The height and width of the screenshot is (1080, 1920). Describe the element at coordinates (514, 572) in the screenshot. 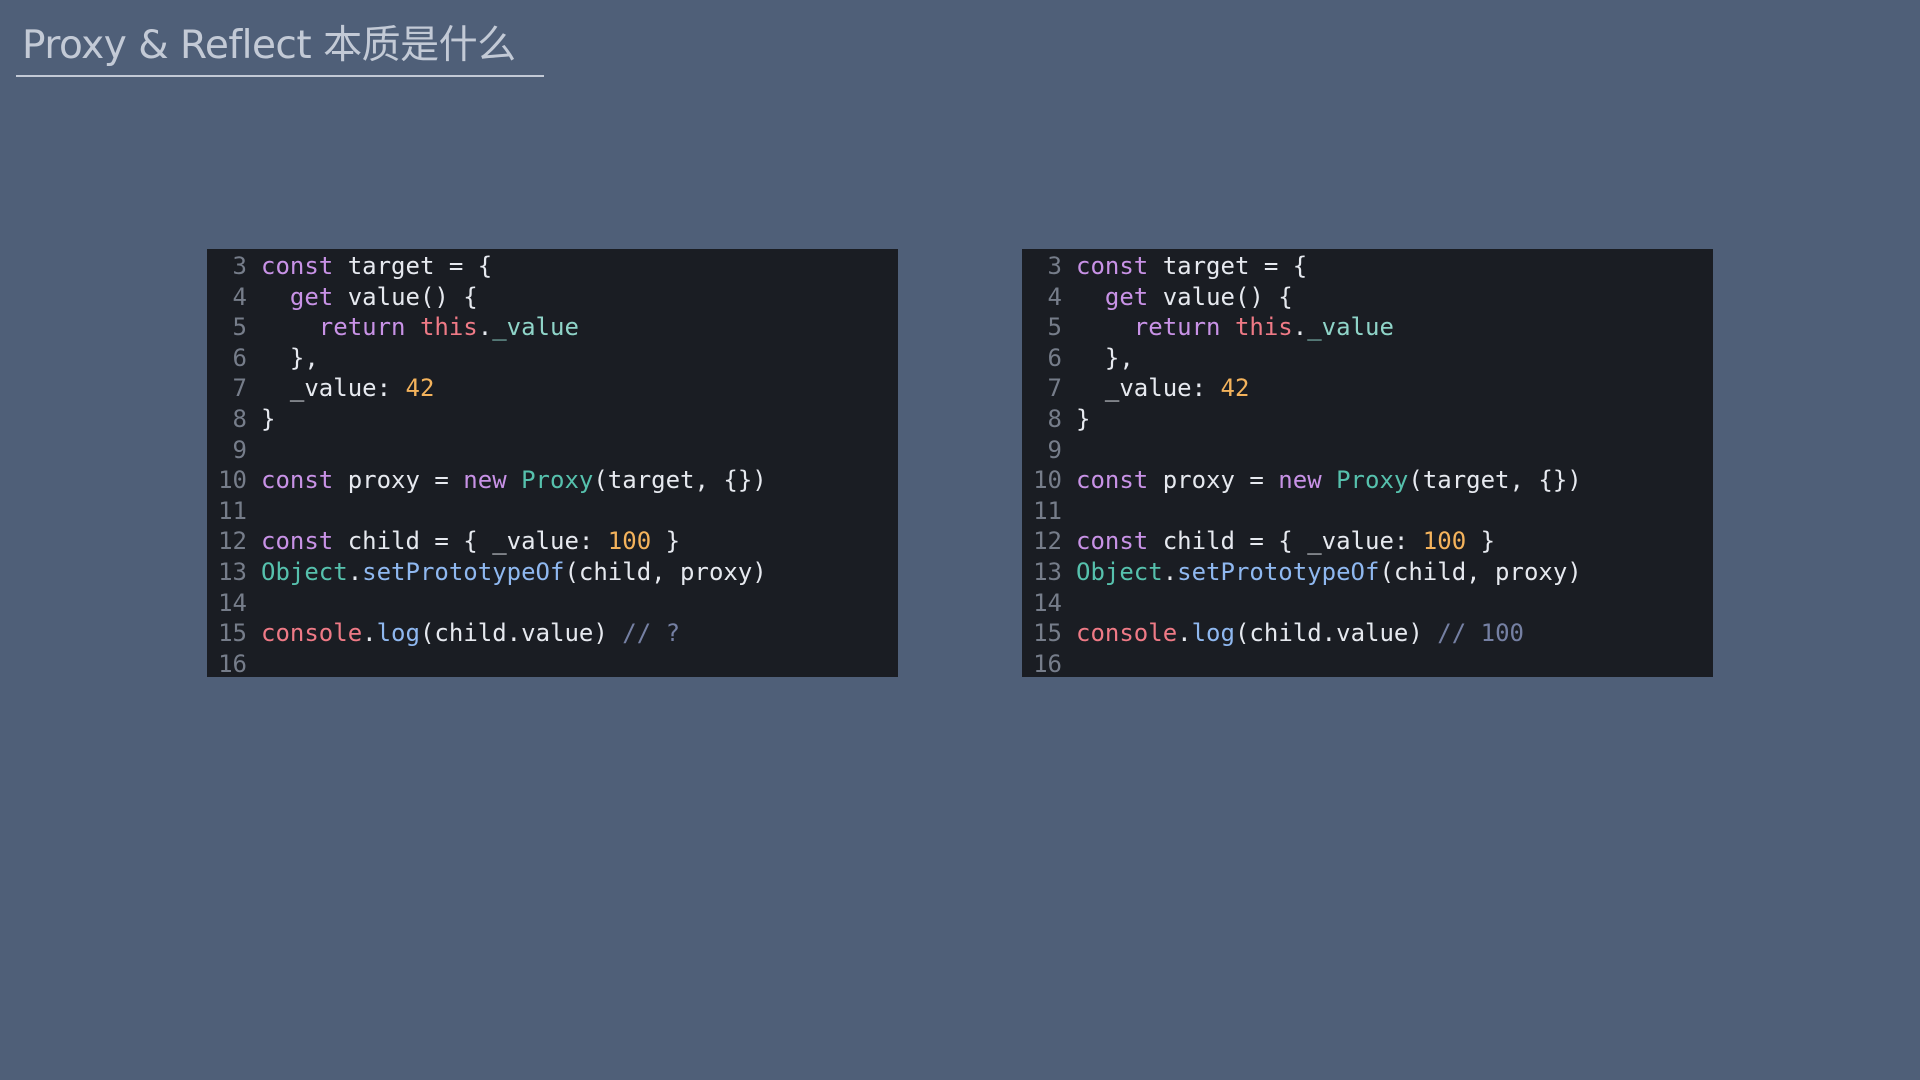

I see `line-code: Object.setPrototypeOf(child, proxy)` at that location.